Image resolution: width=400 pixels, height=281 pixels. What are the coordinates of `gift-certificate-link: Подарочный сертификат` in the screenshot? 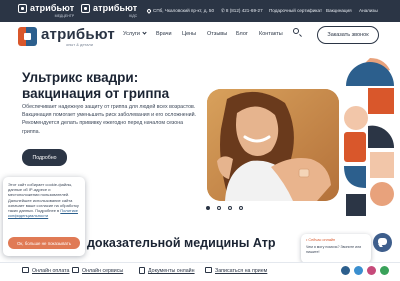 It's located at (295, 10).